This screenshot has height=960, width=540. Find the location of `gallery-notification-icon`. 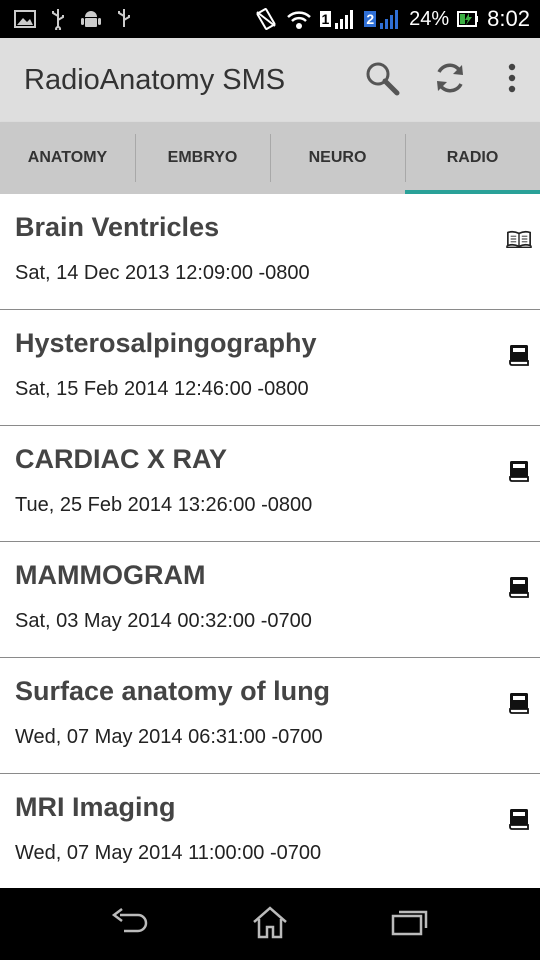

gallery-notification-icon is located at coordinates (25, 19).